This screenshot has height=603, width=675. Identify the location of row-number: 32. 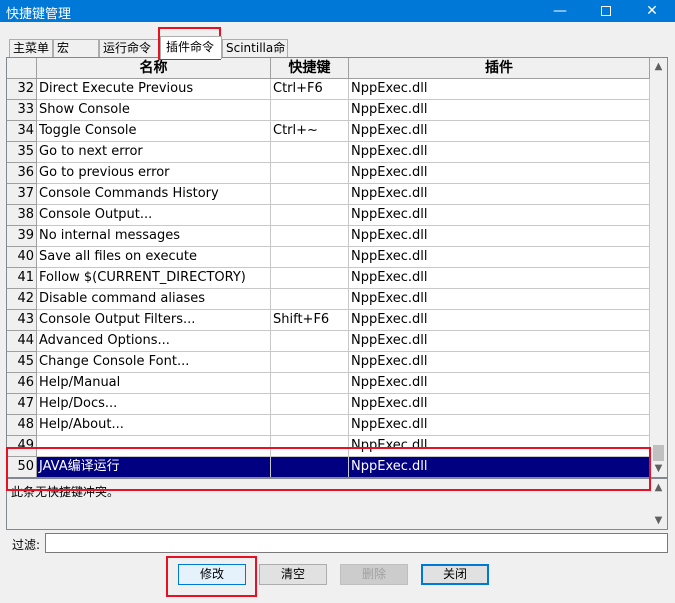
(22, 89).